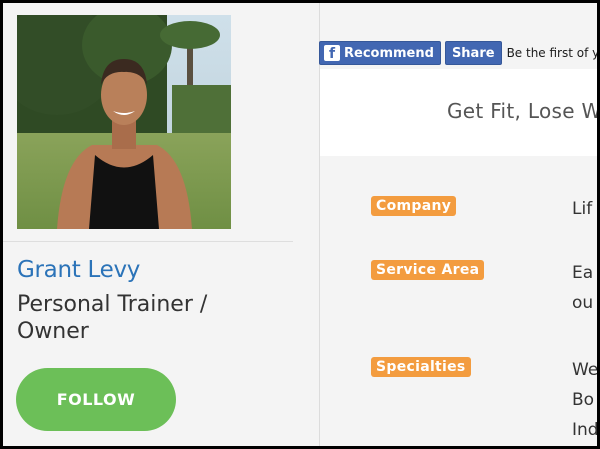 This screenshot has width=600, height=449. What do you see at coordinates (421, 367) in the screenshot?
I see `specialties-label: Specialties` at bounding box center [421, 367].